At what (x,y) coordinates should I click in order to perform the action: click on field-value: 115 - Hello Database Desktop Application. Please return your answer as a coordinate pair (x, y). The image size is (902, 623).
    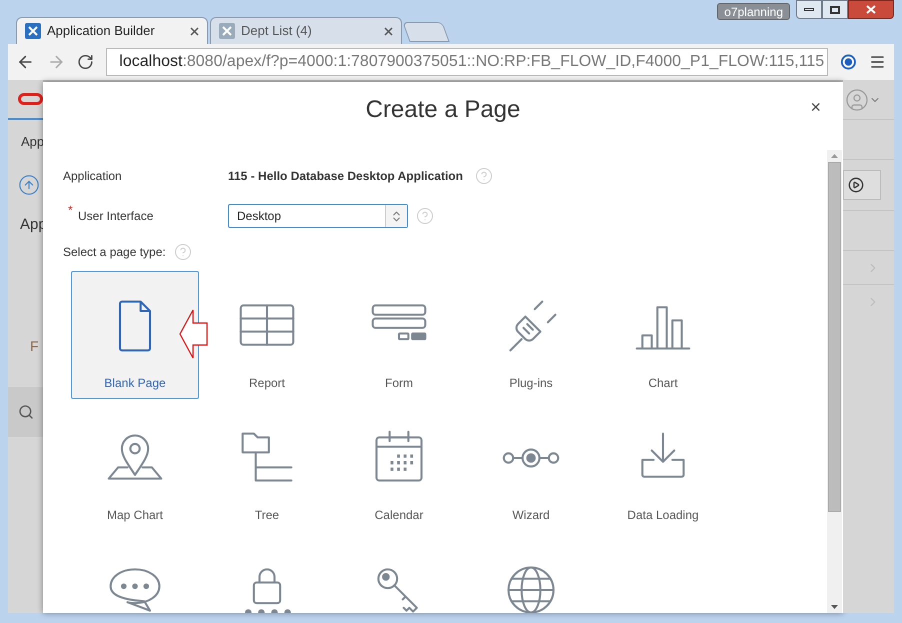
    Looking at the image, I should click on (345, 176).